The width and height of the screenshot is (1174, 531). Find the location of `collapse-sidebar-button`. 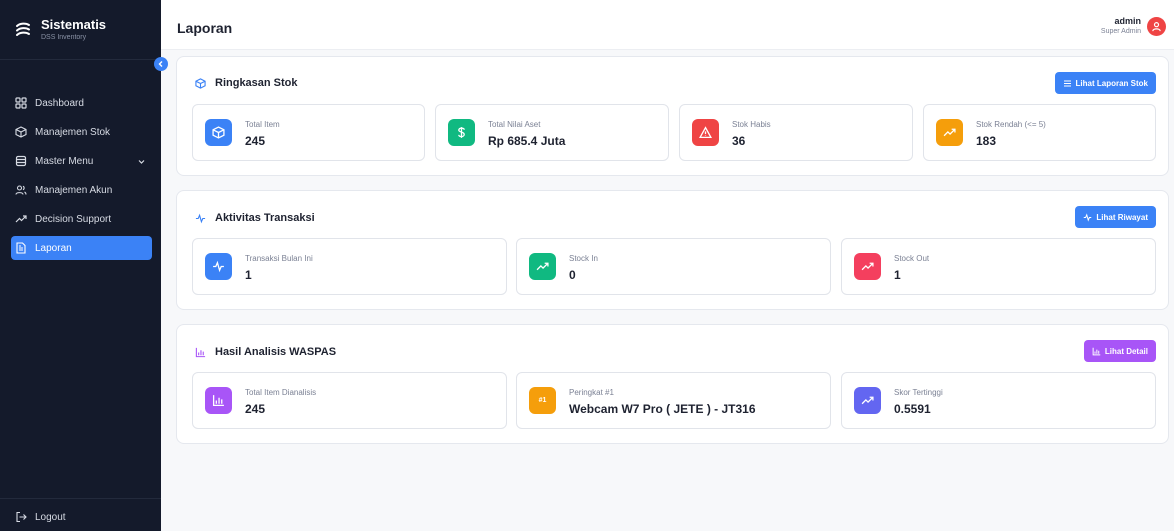

collapse-sidebar-button is located at coordinates (161, 64).